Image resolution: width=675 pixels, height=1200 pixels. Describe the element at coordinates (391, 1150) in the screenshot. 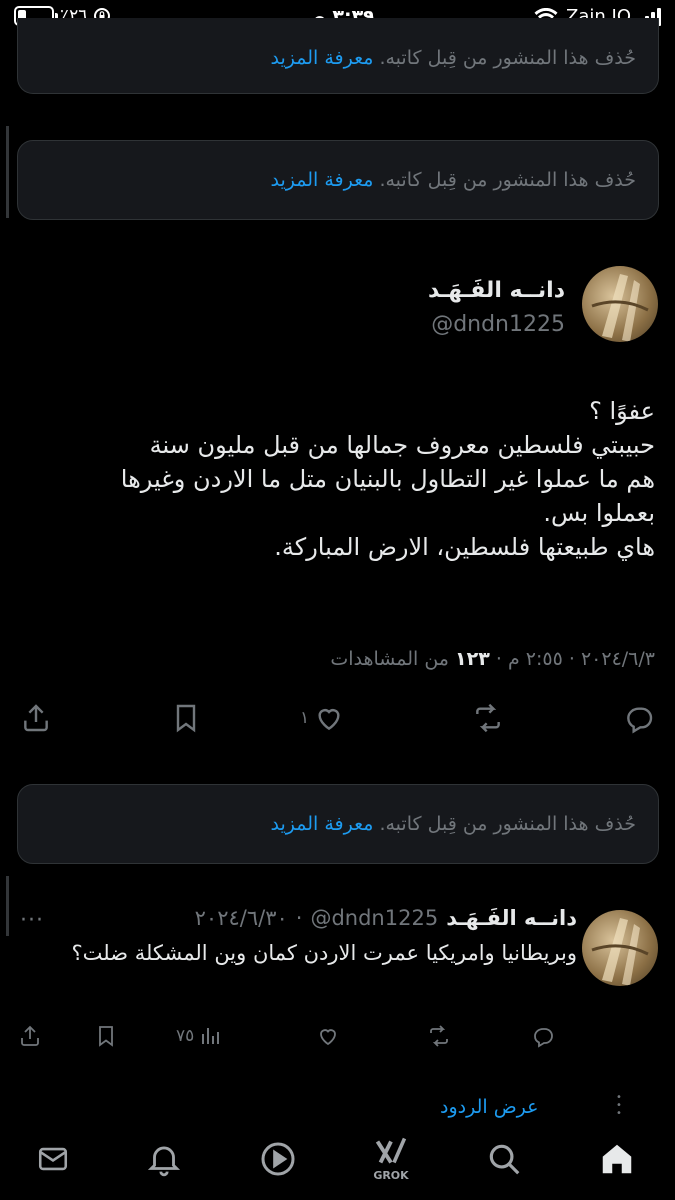

I see `grok-icon` at that location.